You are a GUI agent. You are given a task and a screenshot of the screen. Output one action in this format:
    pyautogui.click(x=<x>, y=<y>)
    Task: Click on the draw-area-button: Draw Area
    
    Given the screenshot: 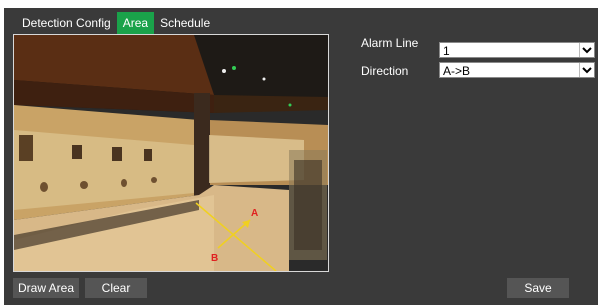 What is the action you would take?
    pyautogui.click(x=46, y=288)
    